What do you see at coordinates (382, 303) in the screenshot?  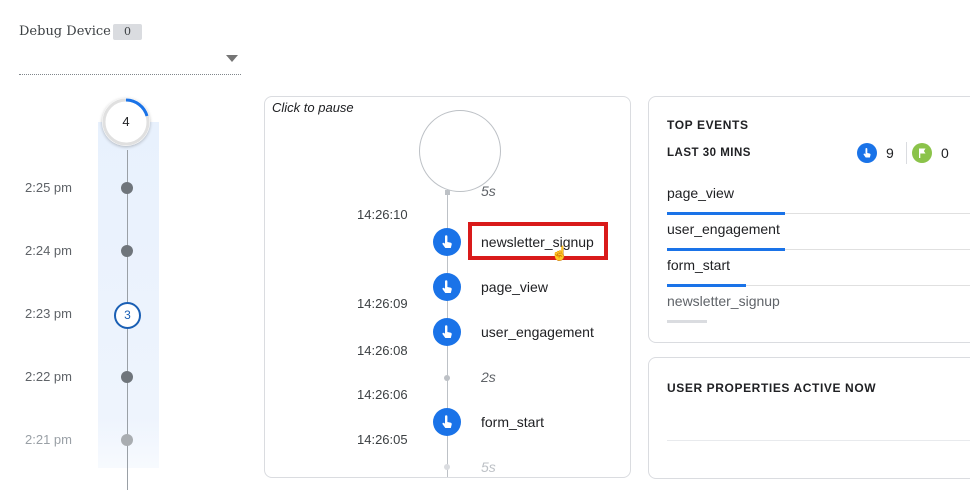 I see `event-timestamp: 14:26:09` at bounding box center [382, 303].